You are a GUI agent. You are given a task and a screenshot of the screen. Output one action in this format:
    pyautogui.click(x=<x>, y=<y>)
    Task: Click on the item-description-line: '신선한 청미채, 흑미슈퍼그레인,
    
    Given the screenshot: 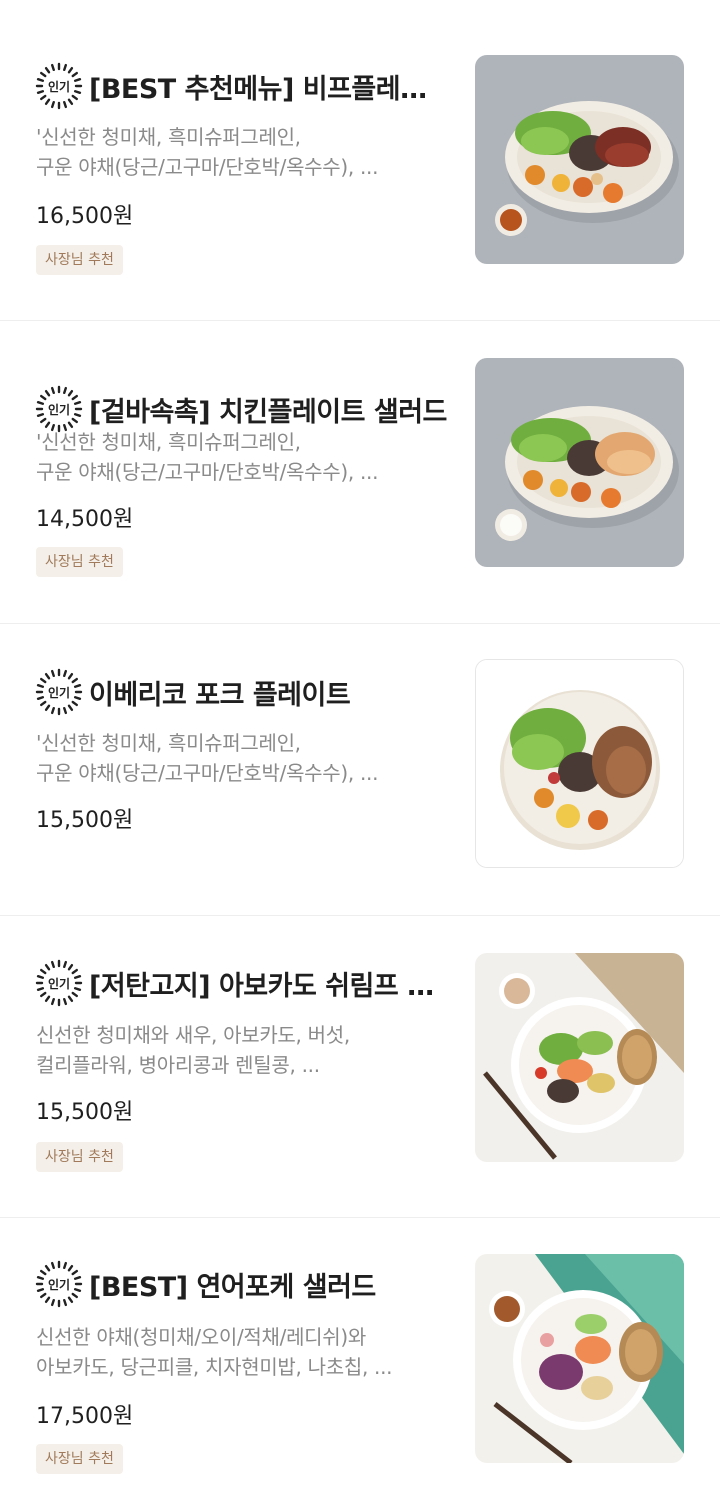 What is the action you would take?
    pyautogui.click(x=168, y=137)
    